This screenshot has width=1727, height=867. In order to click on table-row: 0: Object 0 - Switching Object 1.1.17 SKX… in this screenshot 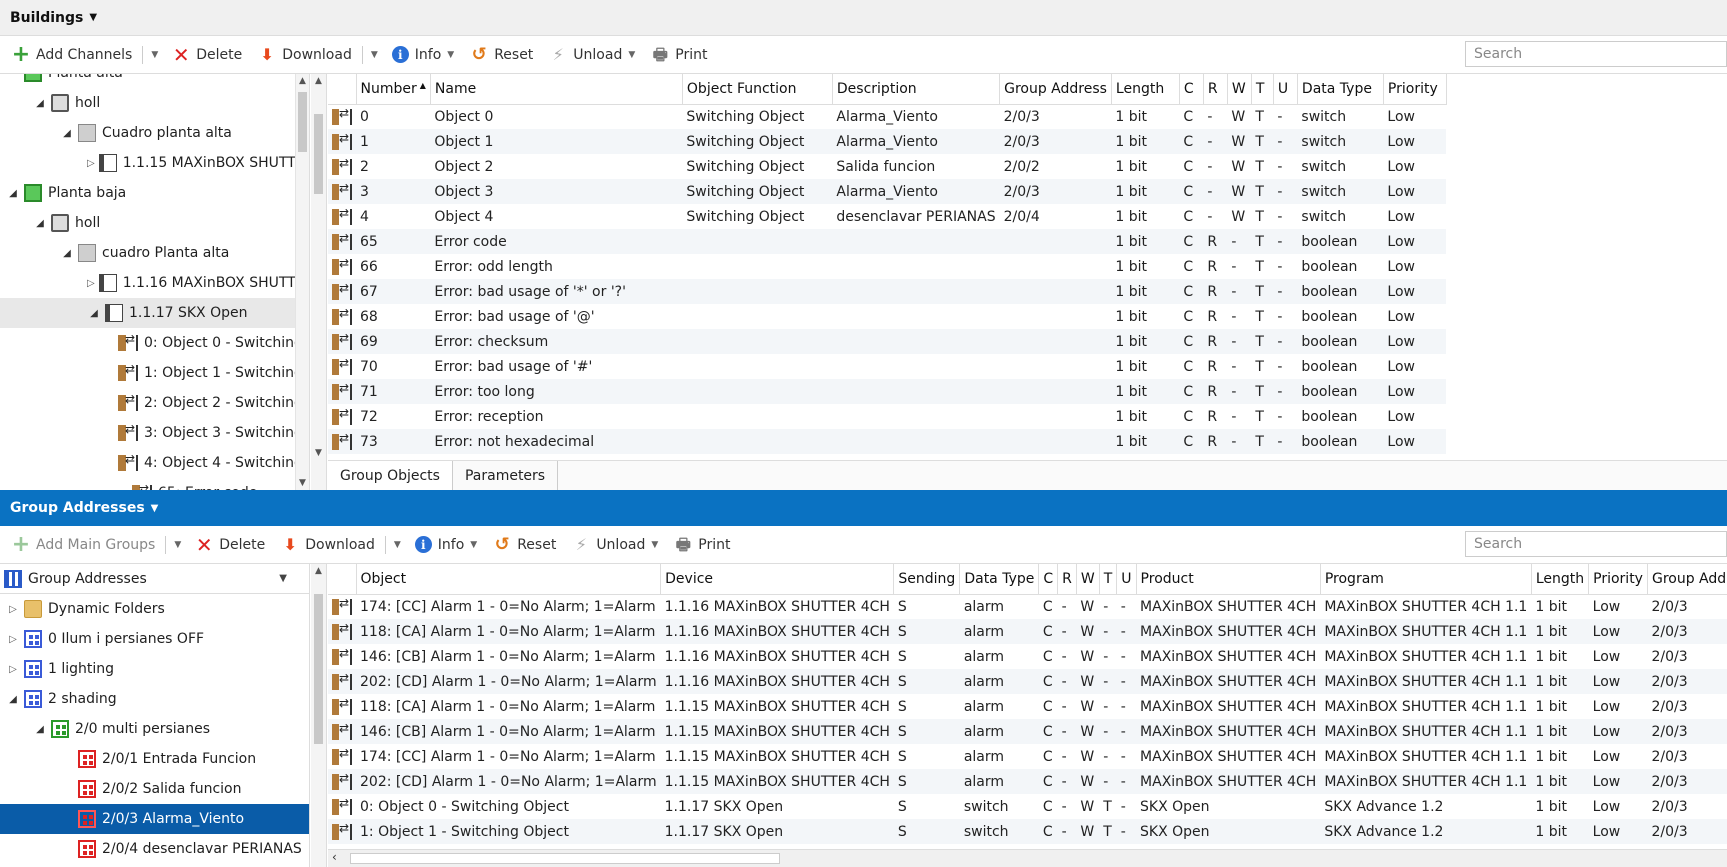, I will do `click(1027, 806)`.